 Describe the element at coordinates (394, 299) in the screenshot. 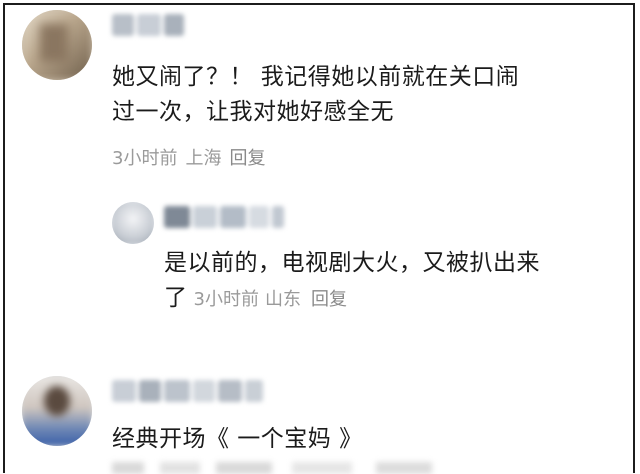

I see `comment-line: 了 3小时前 山东 回复` at that location.